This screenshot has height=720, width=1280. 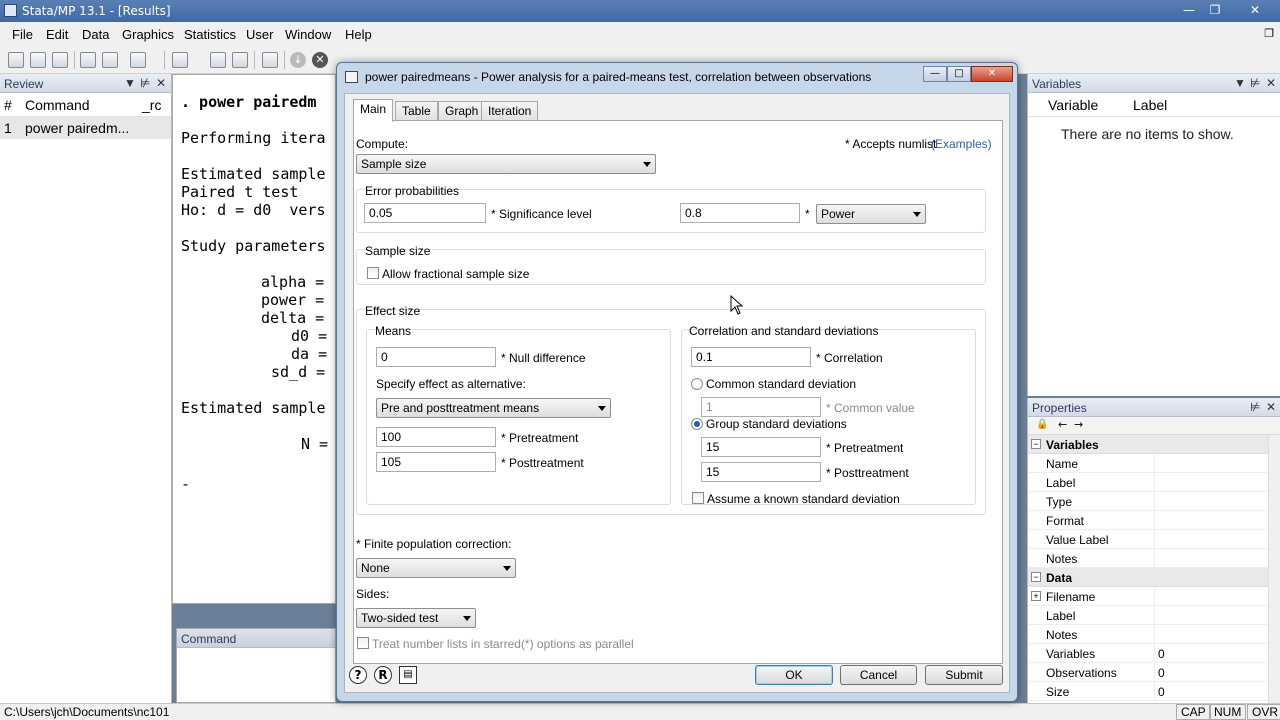 What do you see at coordinates (794, 675) in the screenshot?
I see `ok-button: OK` at bounding box center [794, 675].